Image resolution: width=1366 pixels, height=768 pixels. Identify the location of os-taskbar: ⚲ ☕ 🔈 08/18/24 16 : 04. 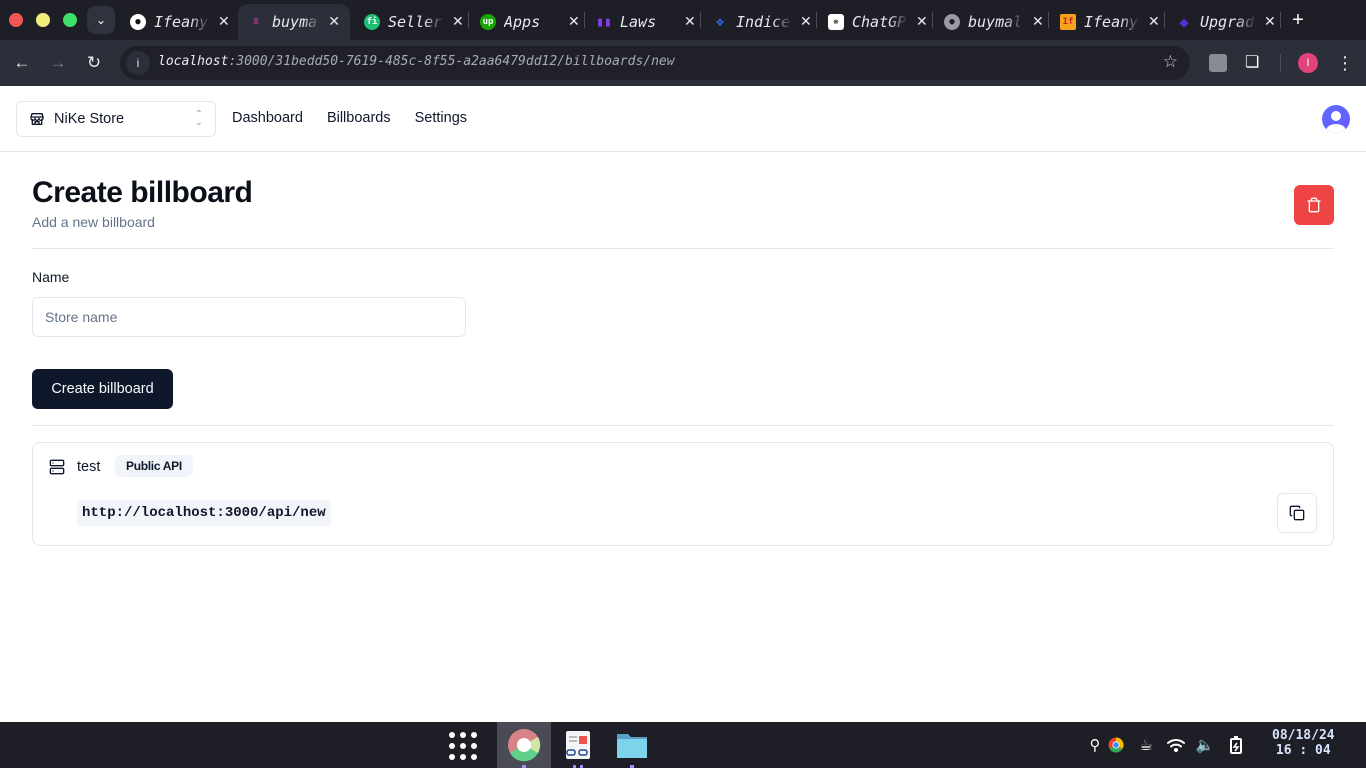
(683, 745).